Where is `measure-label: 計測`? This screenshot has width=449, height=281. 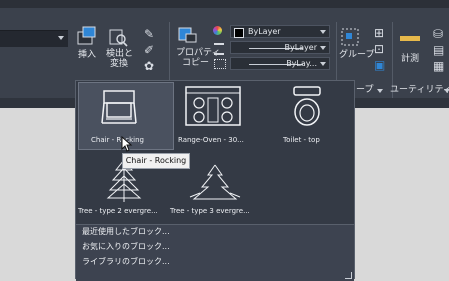 measure-label: 計測 is located at coordinates (410, 59).